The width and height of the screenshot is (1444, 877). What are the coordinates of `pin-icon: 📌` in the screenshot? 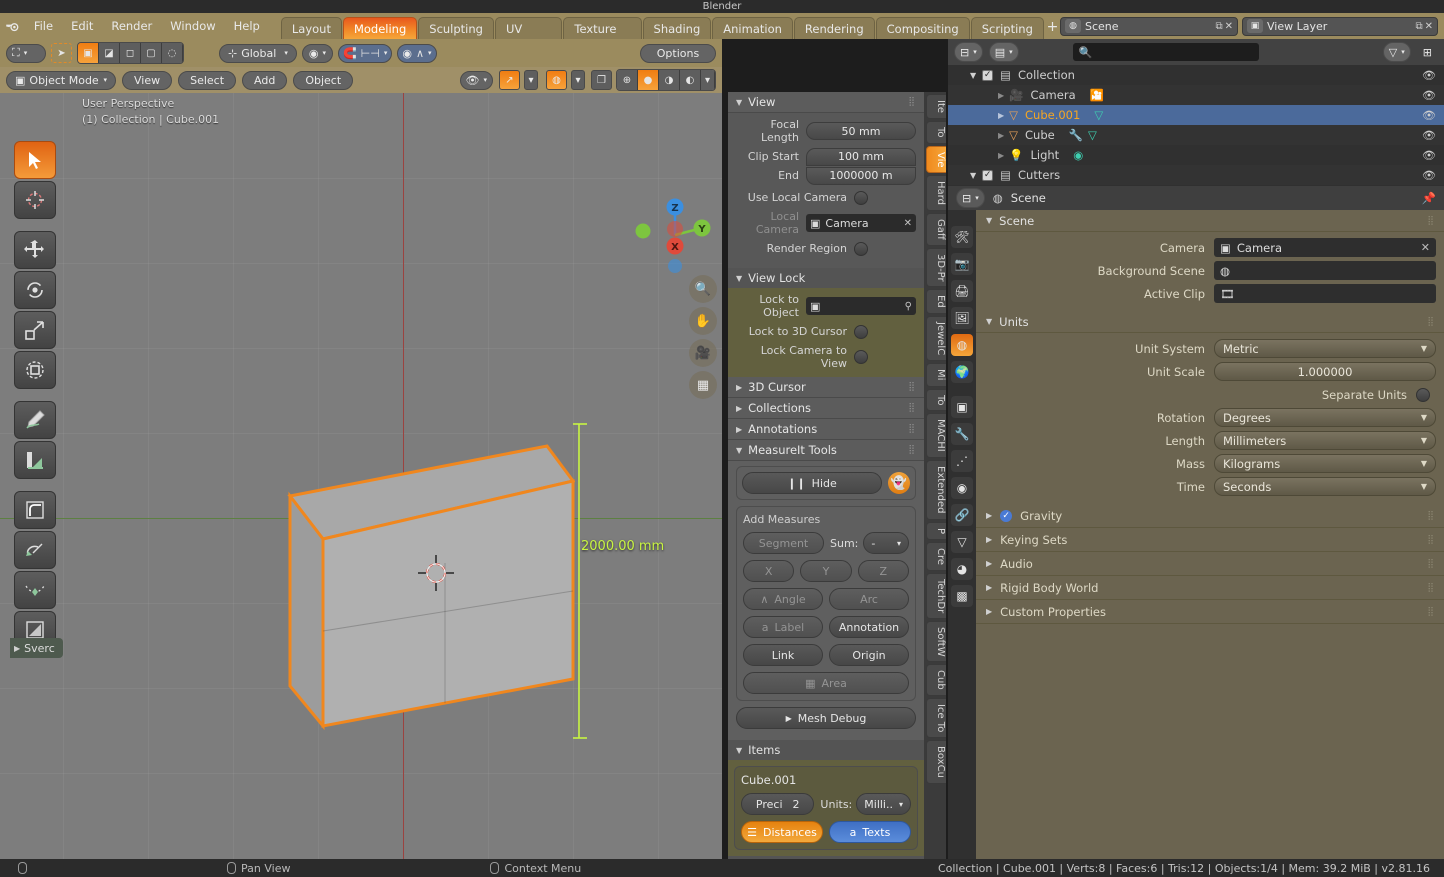 It's located at (1429, 198).